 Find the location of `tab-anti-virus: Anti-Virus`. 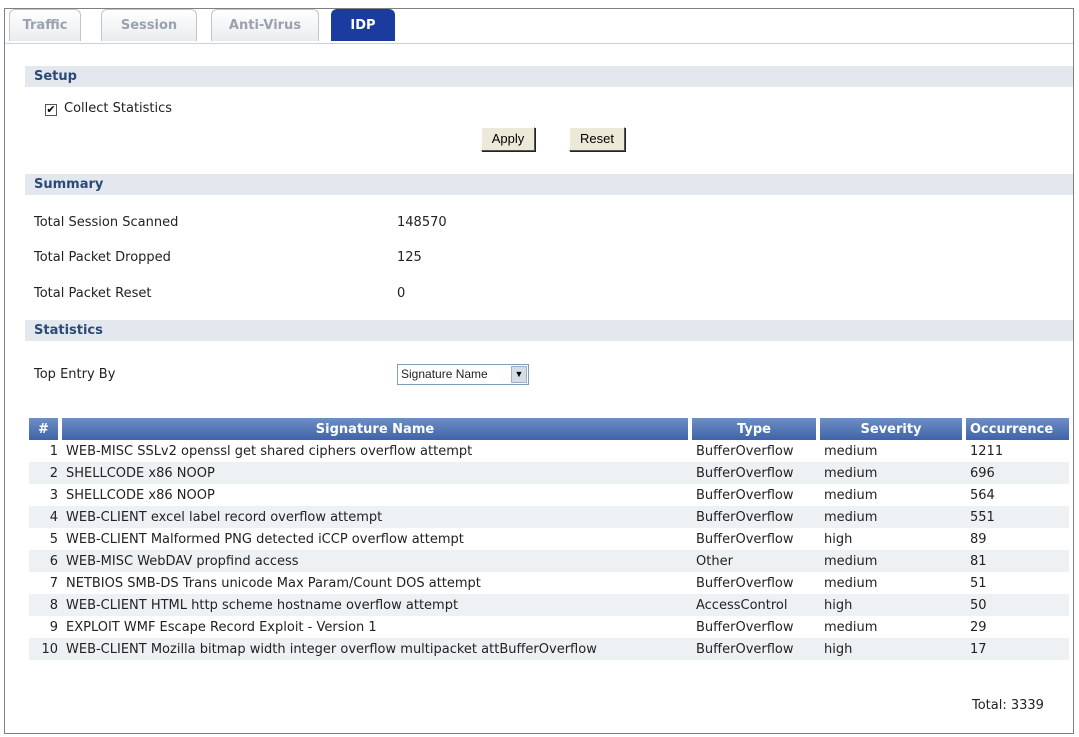

tab-anti-virus: Anti-Virus is located at coordinates (265, 25).